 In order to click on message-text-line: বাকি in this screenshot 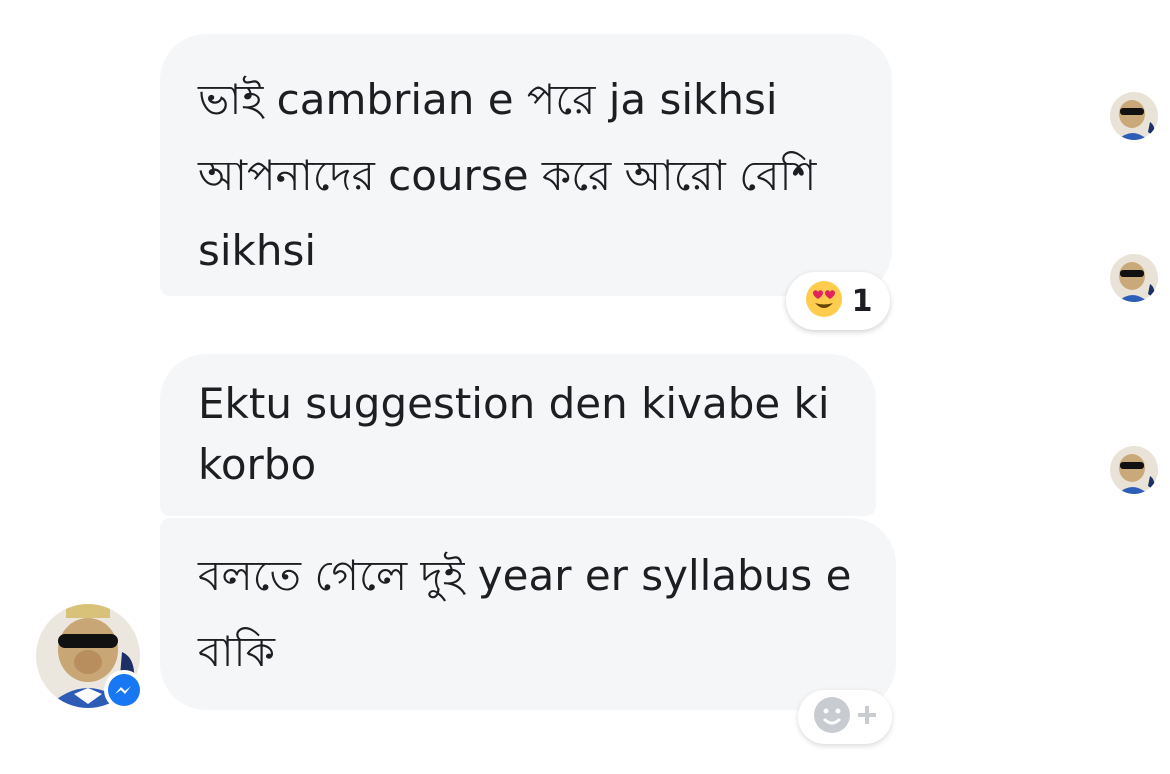, I will do `click(236, 651)`.